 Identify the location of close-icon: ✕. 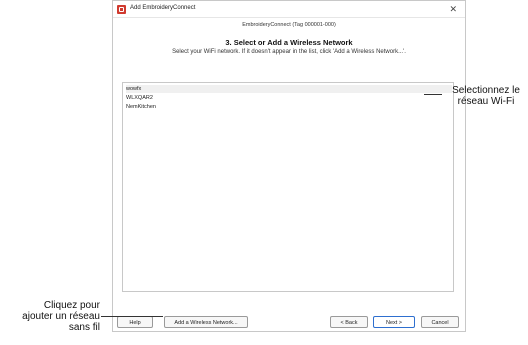
(453, 9).